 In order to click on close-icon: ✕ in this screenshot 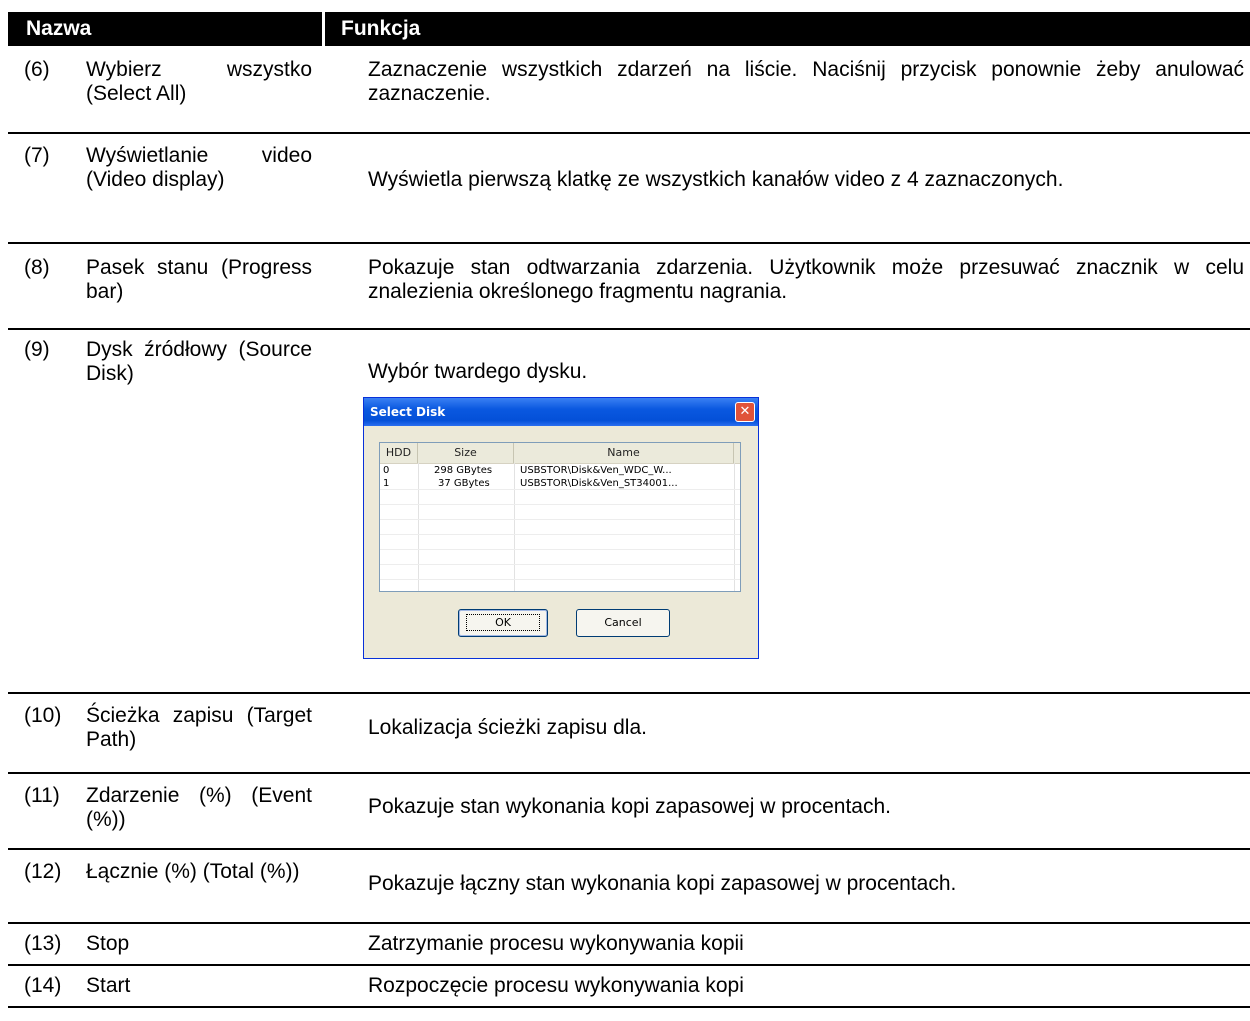, I will do `click(745, 412)`.